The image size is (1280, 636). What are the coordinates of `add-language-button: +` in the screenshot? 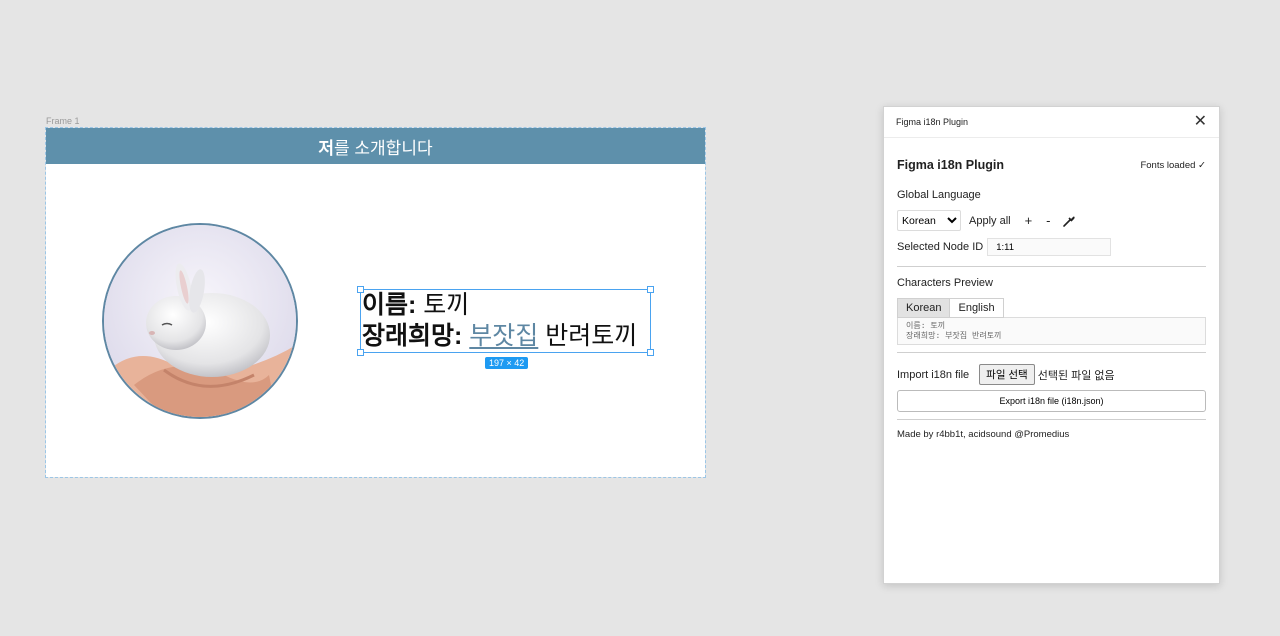 It's located at (1029, 220).